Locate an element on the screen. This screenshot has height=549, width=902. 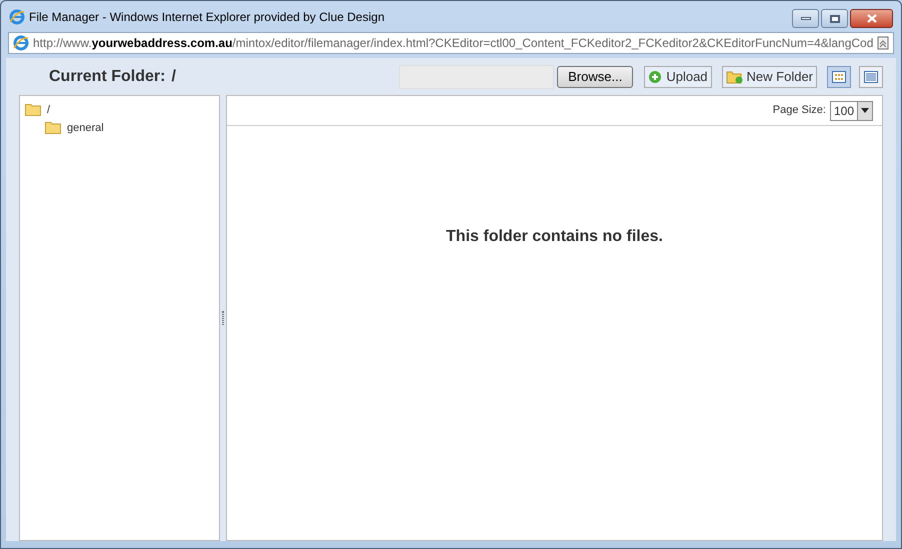
empty-folder-message: This folder contains no files. is located at coordinates (554, 237).